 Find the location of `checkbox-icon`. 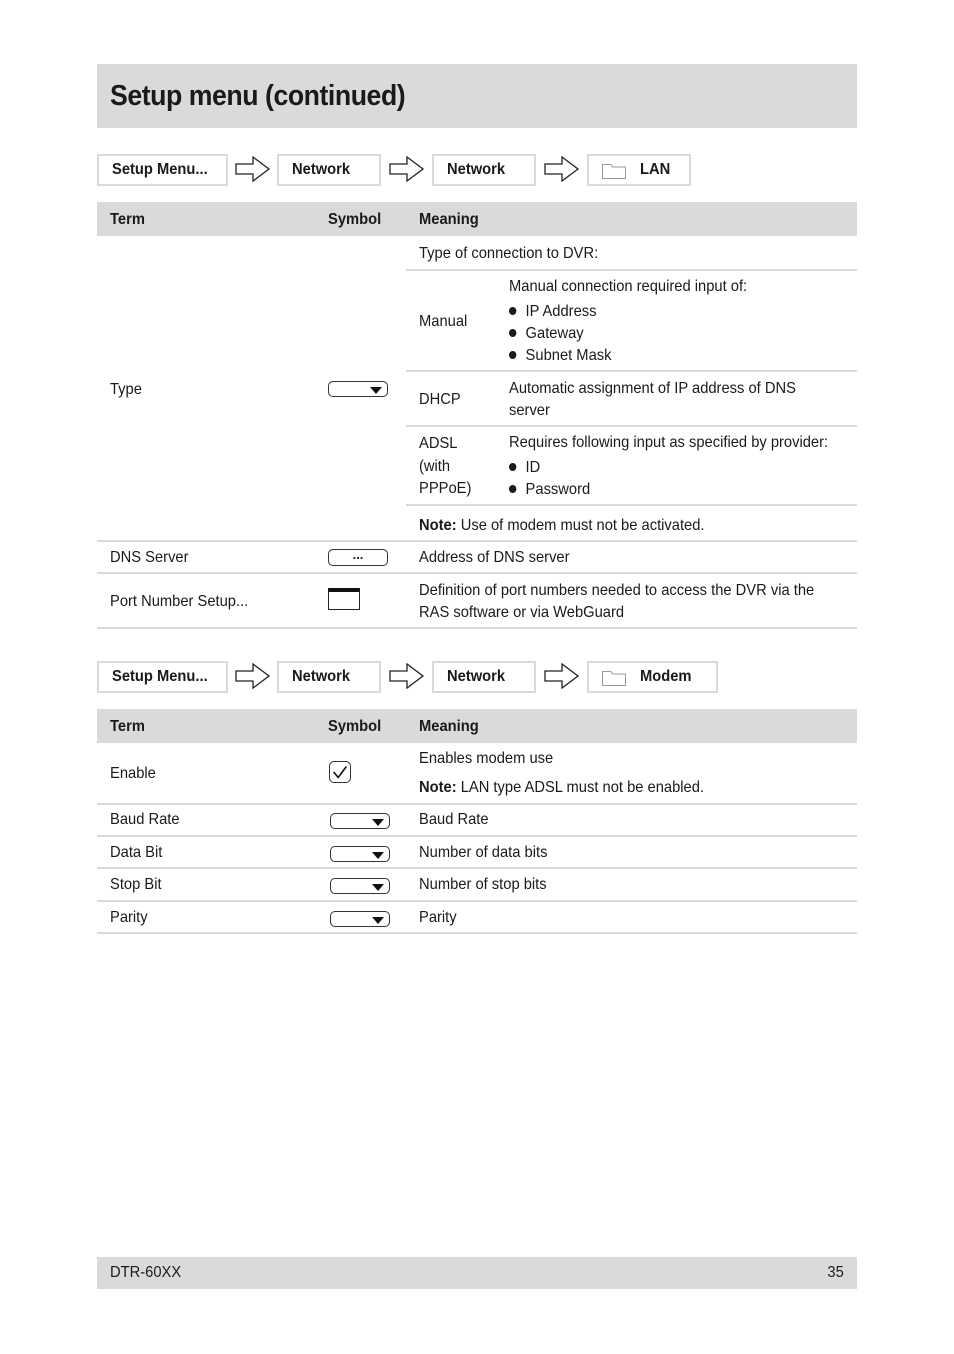

checkbox-icon is located at coordinates (340, 772).